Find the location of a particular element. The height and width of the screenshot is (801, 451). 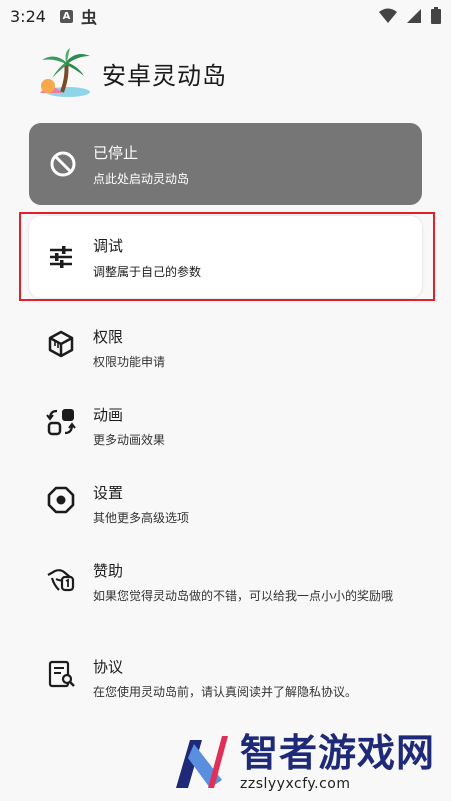

wifi-icon is located at coordinates (388, 15).